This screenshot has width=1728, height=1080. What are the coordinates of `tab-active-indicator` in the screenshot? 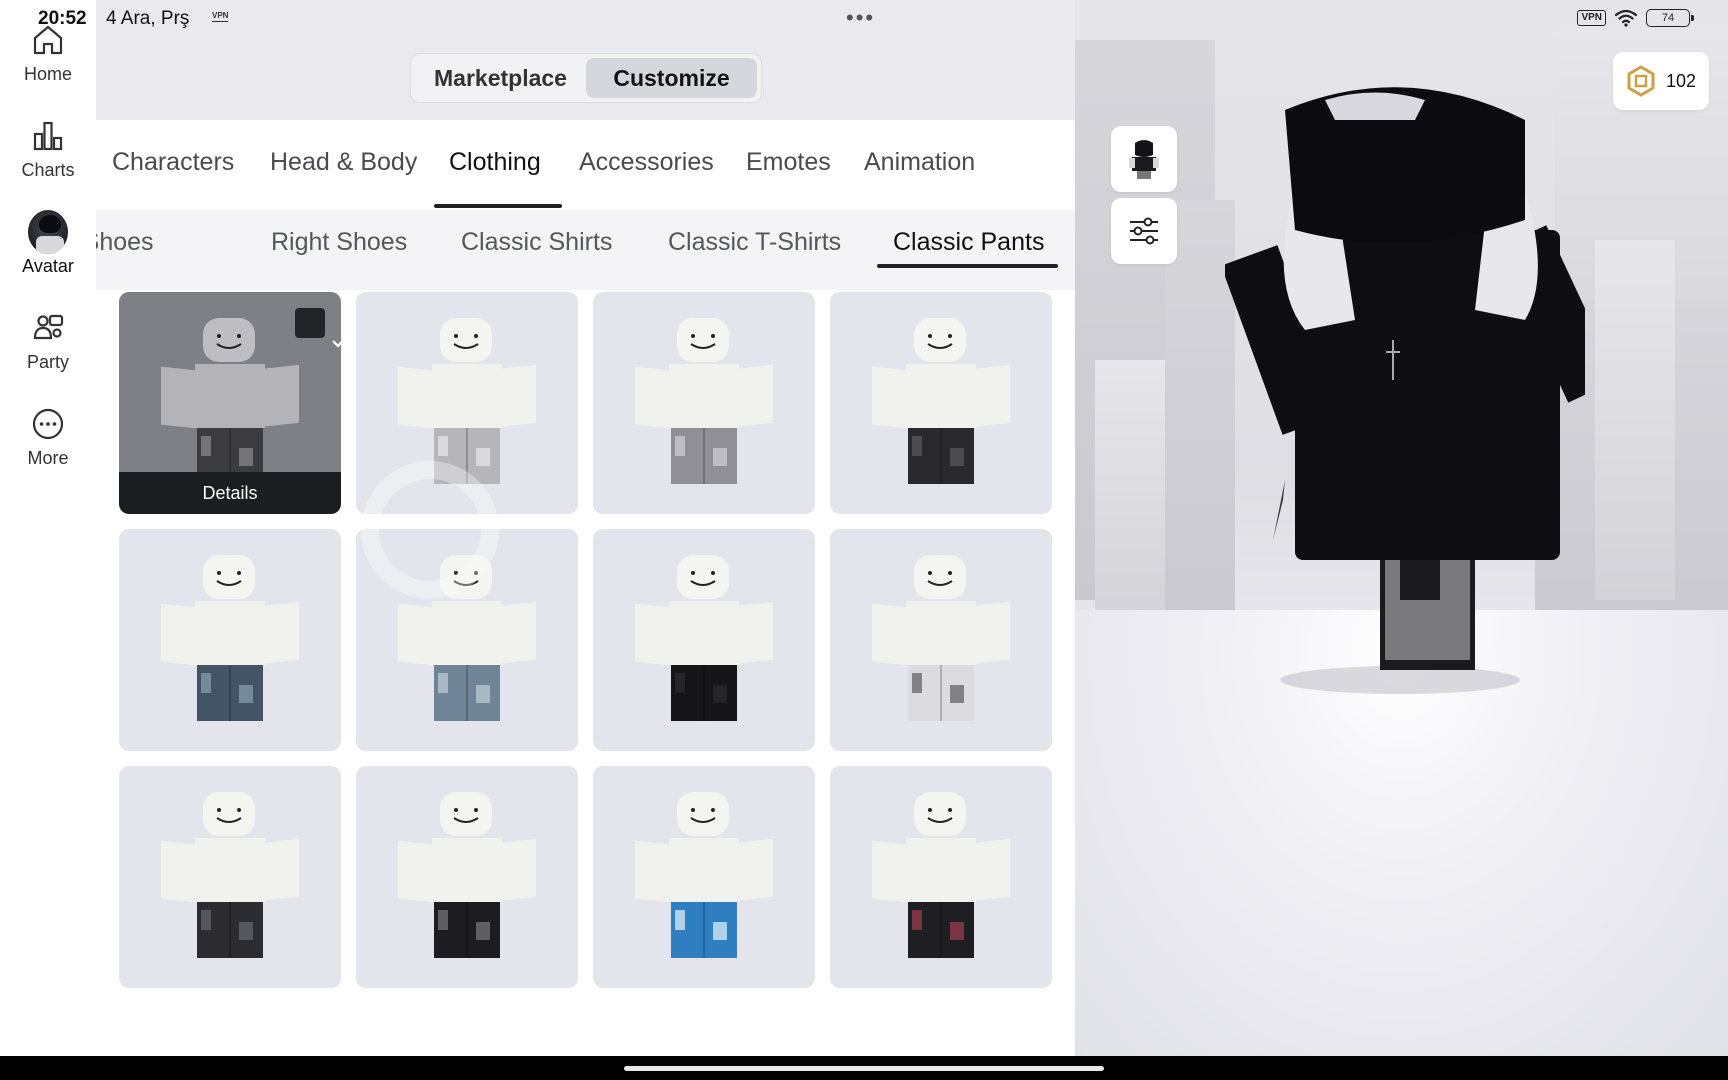 It's located at (498, 206).